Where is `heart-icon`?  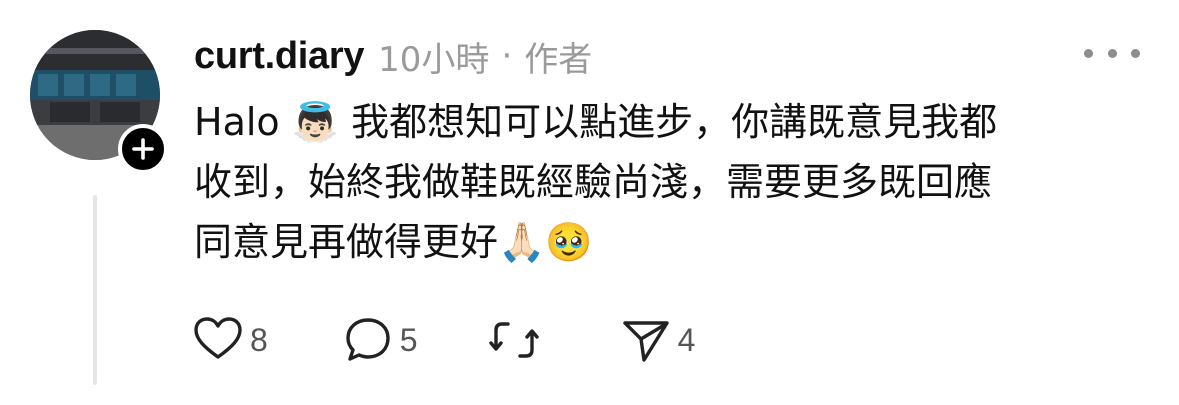
heart-icon is located at coordinates (218, 338).